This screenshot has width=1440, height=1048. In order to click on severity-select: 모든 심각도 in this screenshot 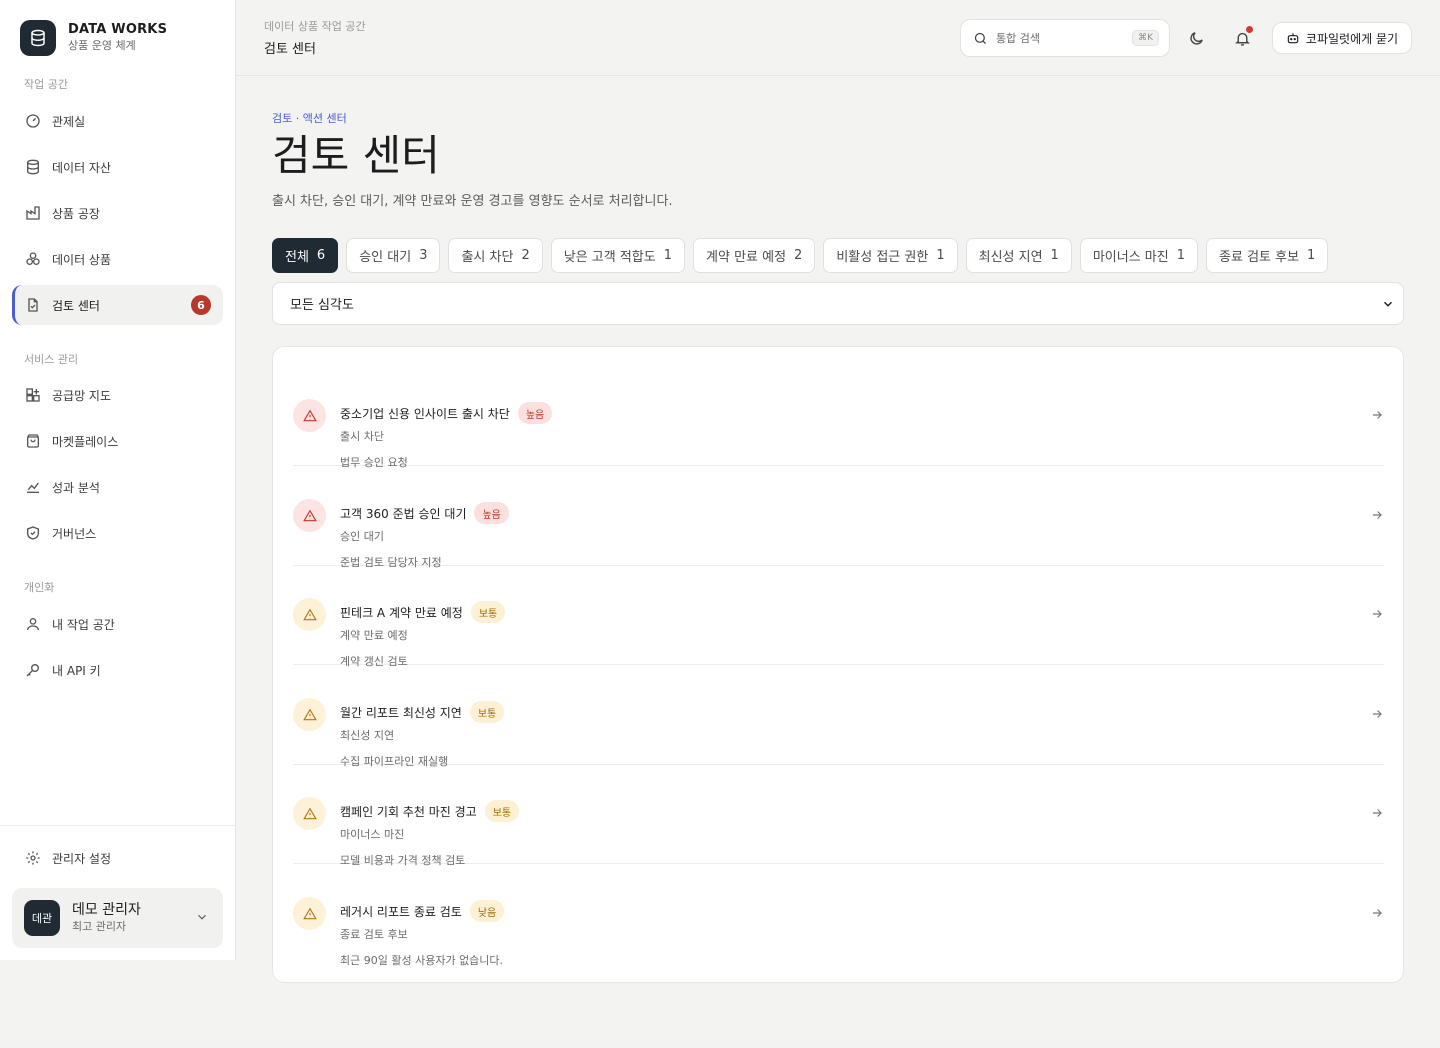, I will do `click(838, 303)`.